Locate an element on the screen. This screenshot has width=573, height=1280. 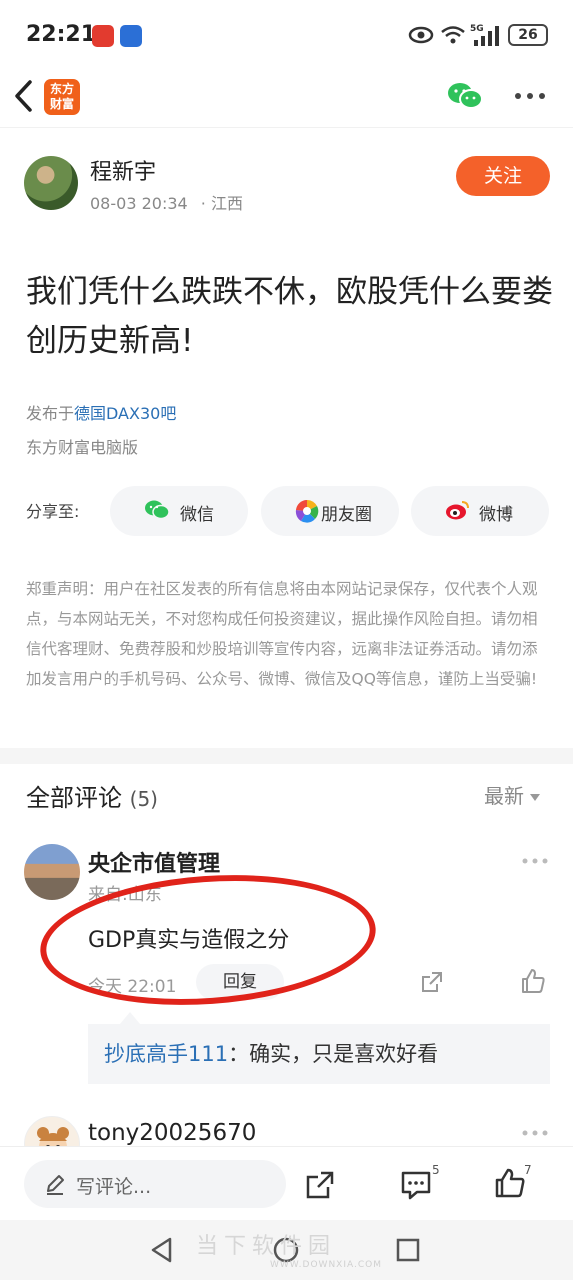
clock: 22:21 is located at coordinates (61, 34).